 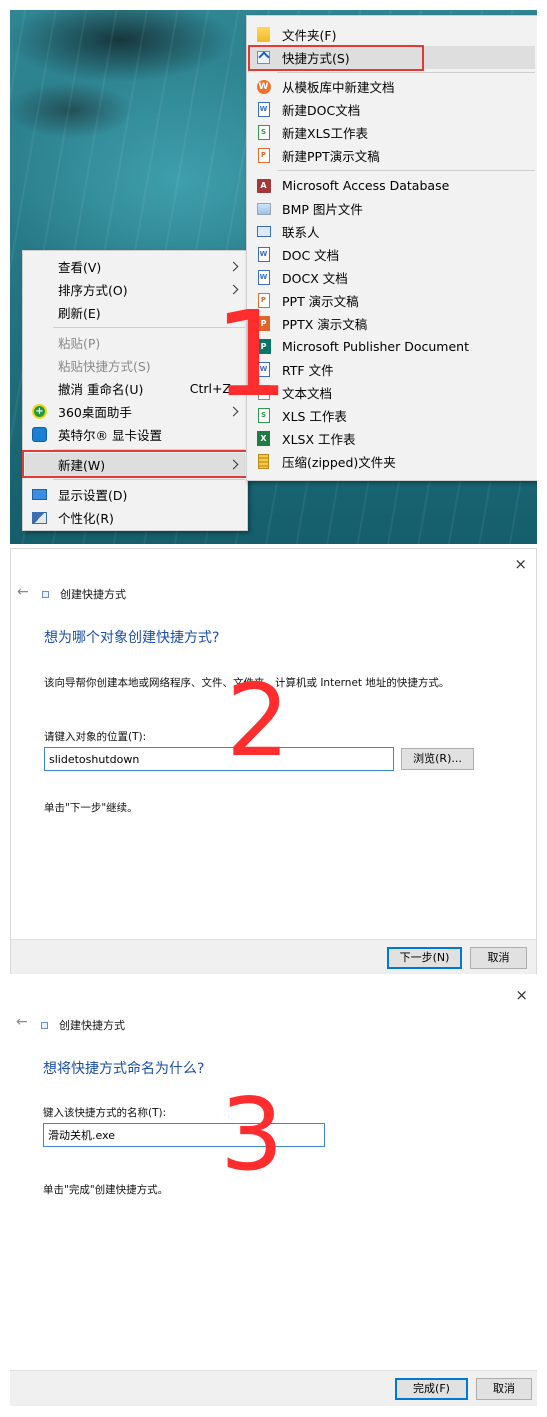 What do you see at coordinates (135, 411) in the screenshot?
I see `menu-item-360-desktop: + 360桌面助手` at bounding box center [135, 411].